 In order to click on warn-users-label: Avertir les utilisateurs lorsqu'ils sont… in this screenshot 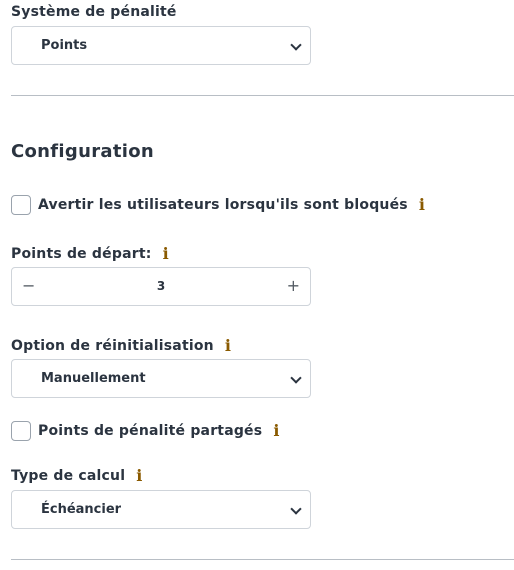, I will do `click(223, 205)`.